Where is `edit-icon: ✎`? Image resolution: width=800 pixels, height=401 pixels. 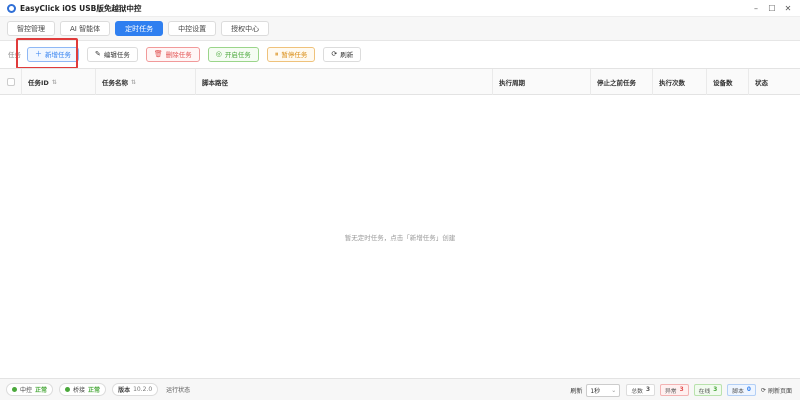
edit-icon: ✎ is located at coordinates (98, 54).